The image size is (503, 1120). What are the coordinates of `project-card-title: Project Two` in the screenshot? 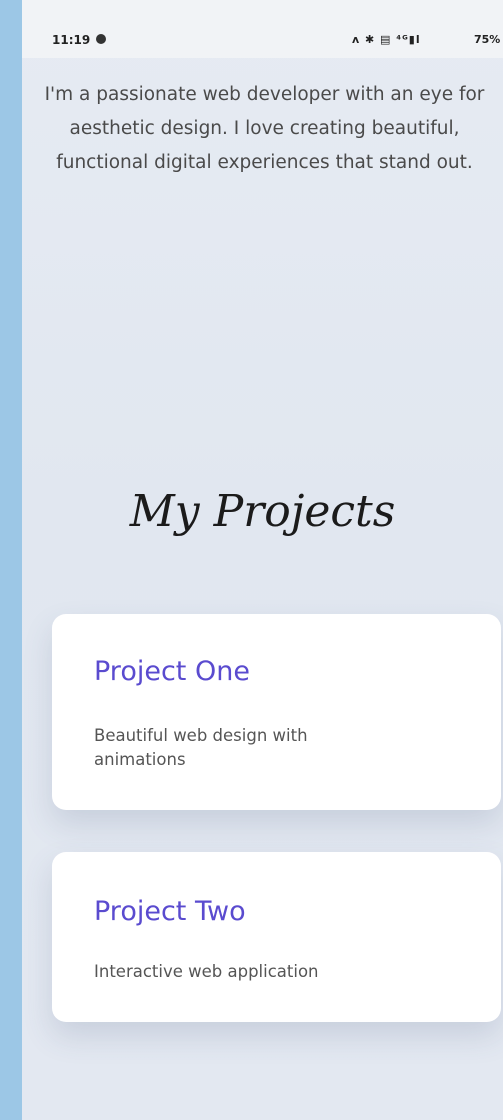 It's located at (170, 911).